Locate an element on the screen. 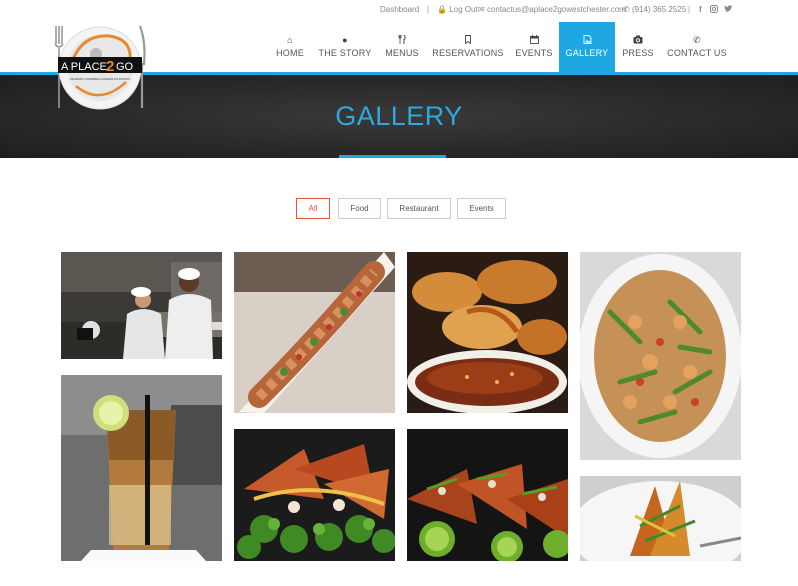 The image size is (798, 586). logo-number: 2 is located at coordinates (110, 66).